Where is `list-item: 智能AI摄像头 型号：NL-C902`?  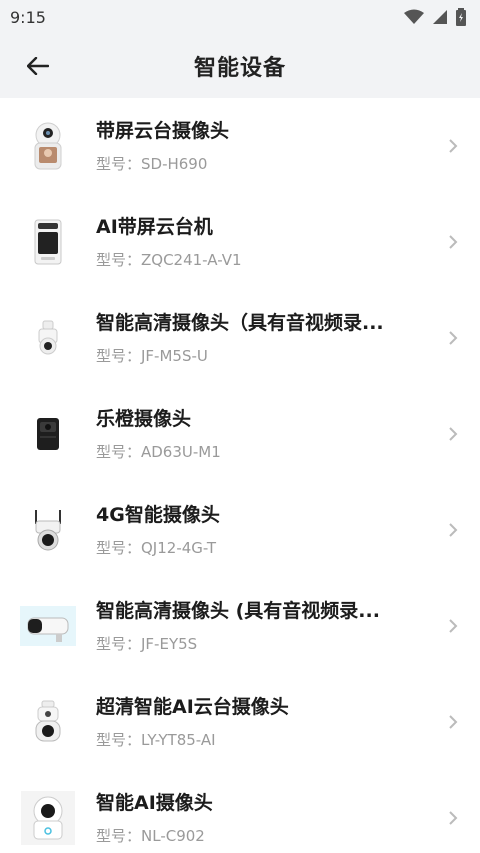
list-item: 智能AI摄像头 型号：NL-C902 is located at coordinates (240, 811).